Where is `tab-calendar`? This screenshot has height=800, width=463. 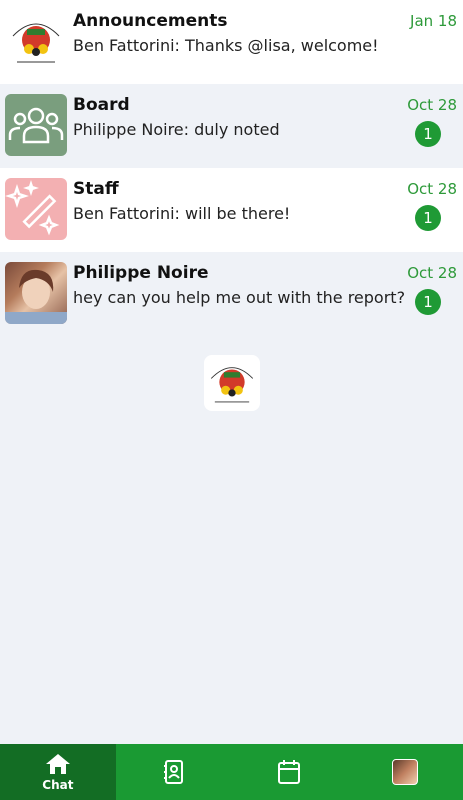 tab-calendar is located at coordinates (290, 772).